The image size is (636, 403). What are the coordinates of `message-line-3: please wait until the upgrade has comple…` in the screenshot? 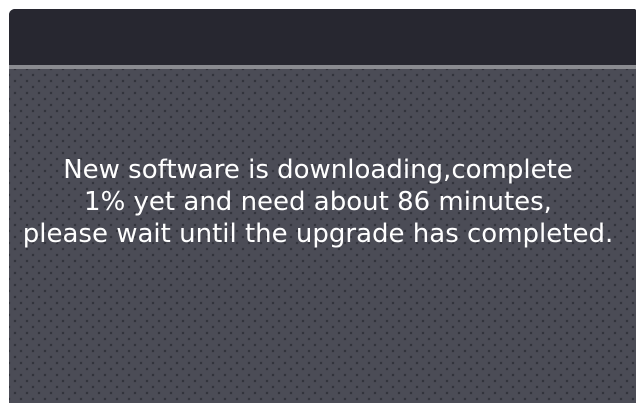 It's located at (318, 234).